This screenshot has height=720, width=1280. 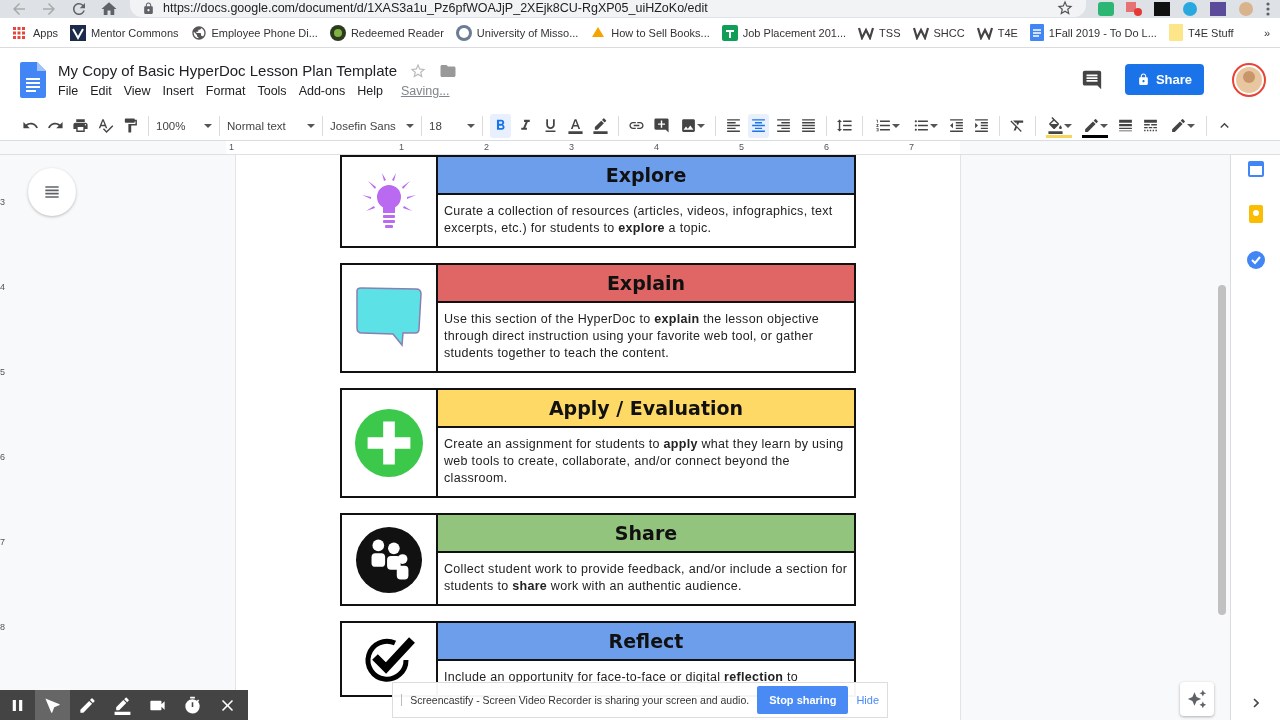 I want to click on bookmark: Mentor Commons, so click(x=135, y=32).